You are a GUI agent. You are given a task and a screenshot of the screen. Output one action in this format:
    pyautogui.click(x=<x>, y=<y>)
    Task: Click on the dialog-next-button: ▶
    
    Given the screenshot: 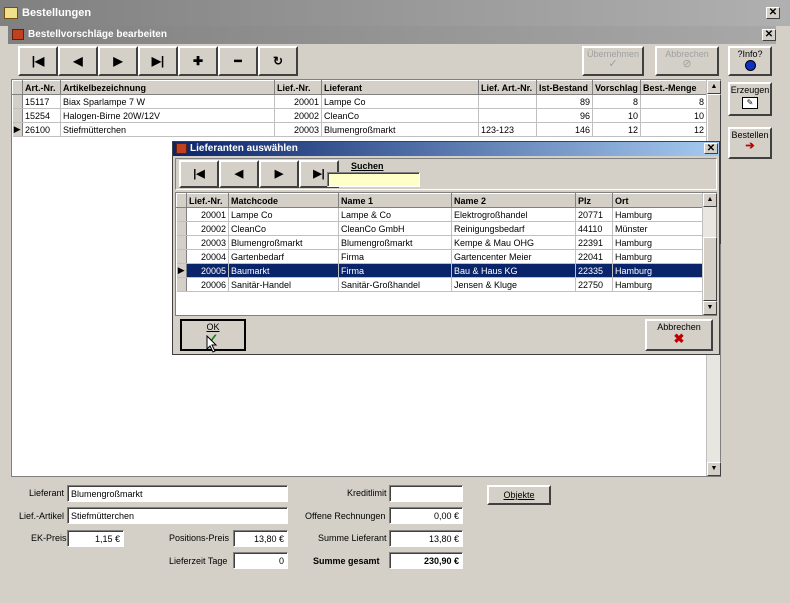 What is the action you would take?
    pyautogui.click(x=279, y=174)
    